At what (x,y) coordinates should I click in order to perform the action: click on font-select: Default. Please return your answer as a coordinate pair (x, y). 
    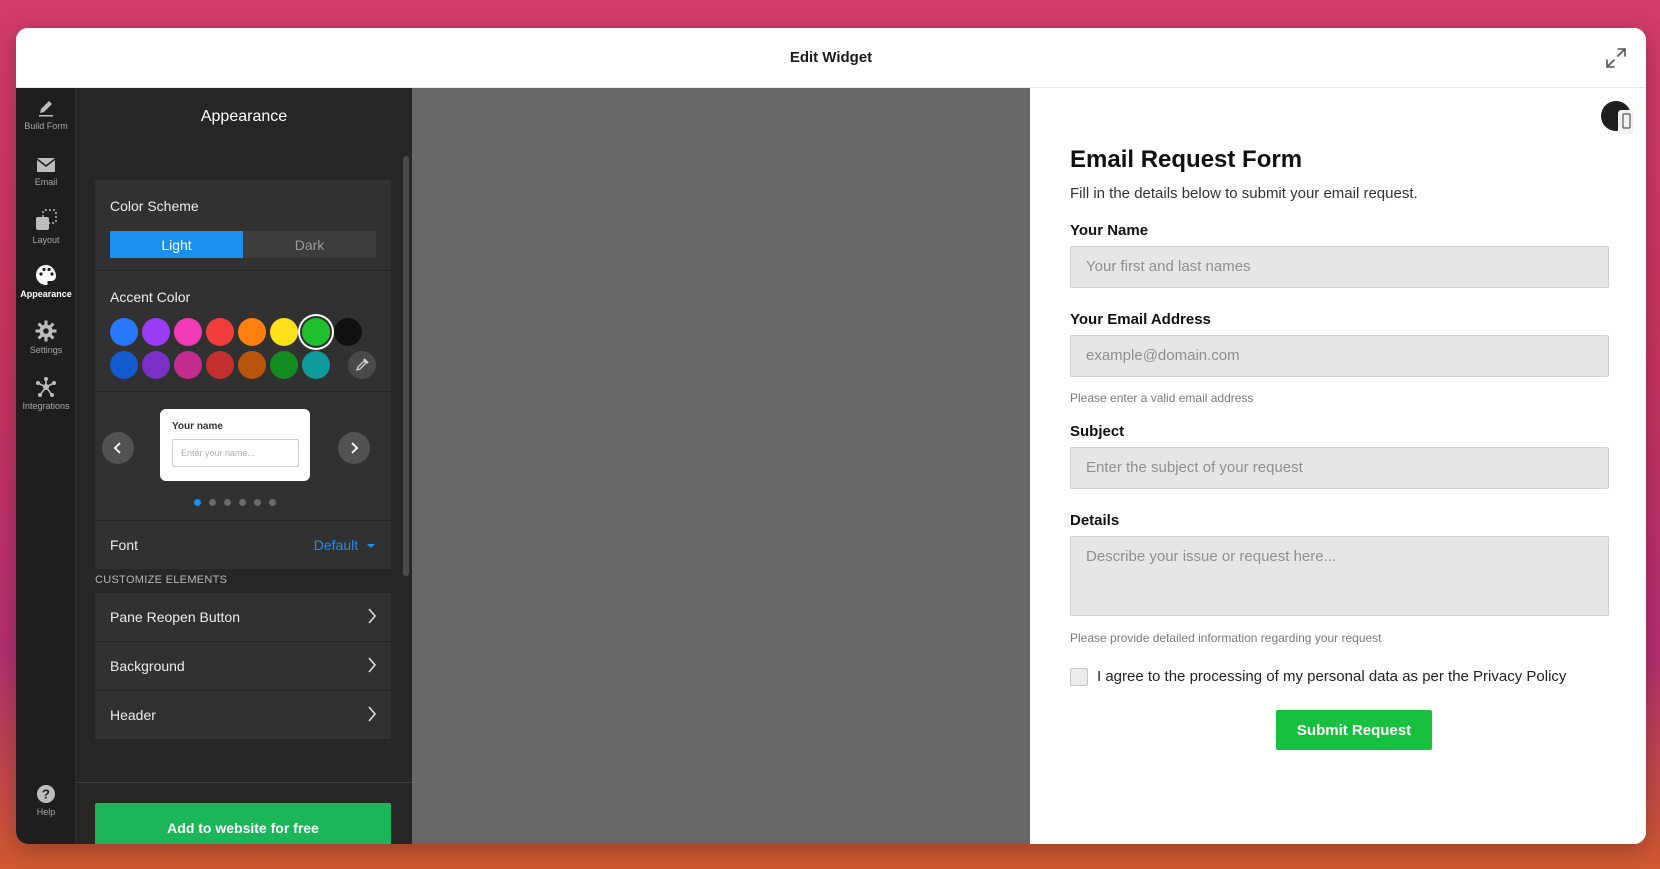
    Looking at the image, I should click on (345, 545).